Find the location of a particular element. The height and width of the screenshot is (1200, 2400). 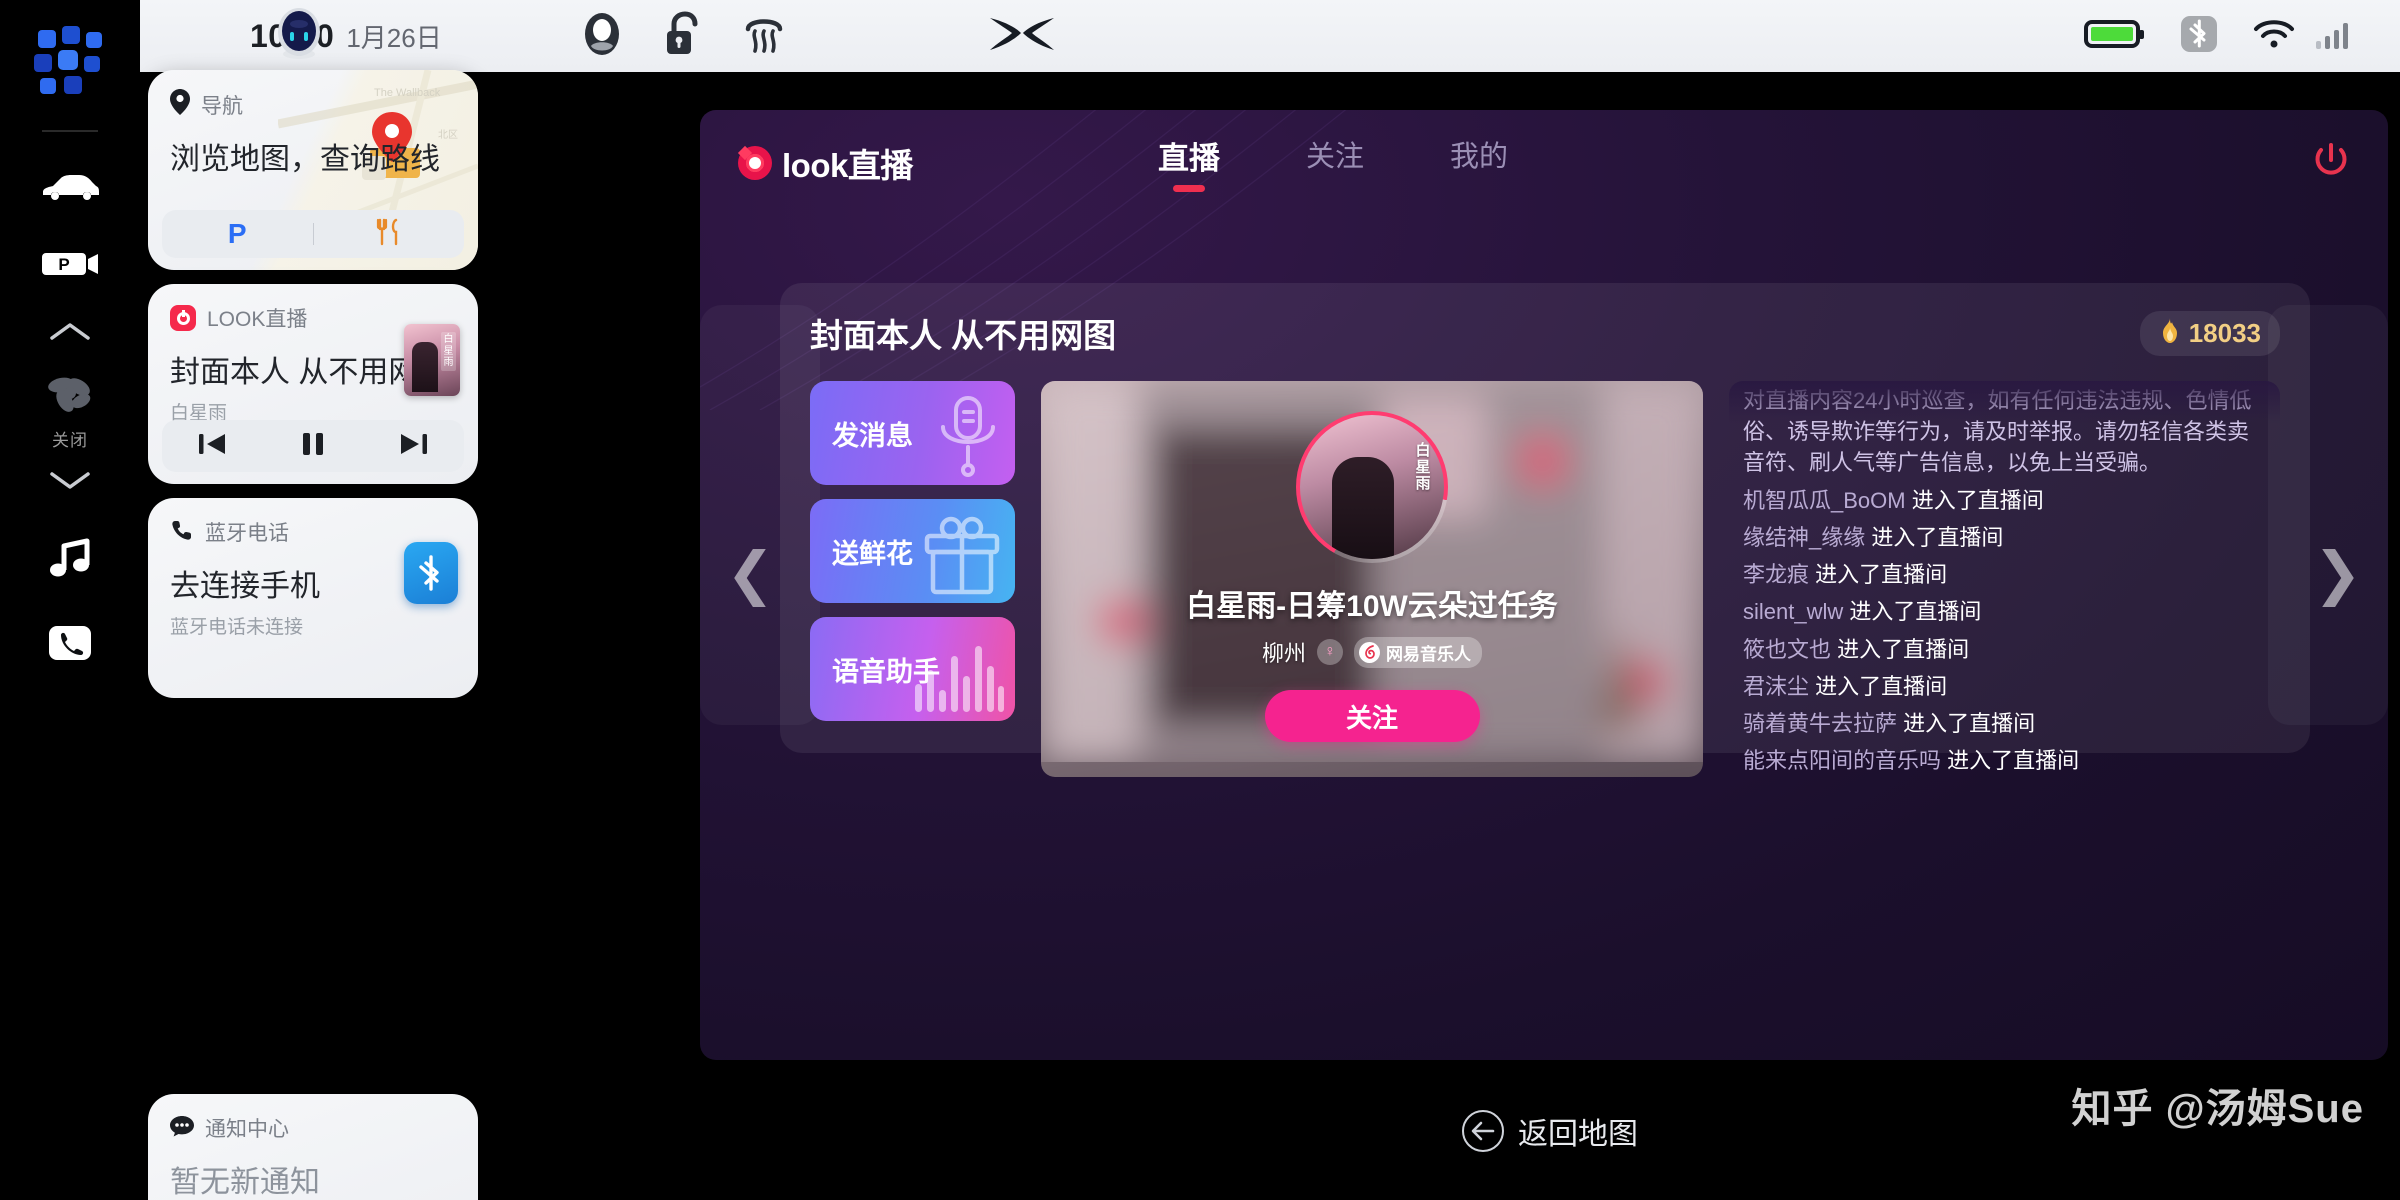

send-flowers-button: 送鲜花 is located at coordinates (912, 551).